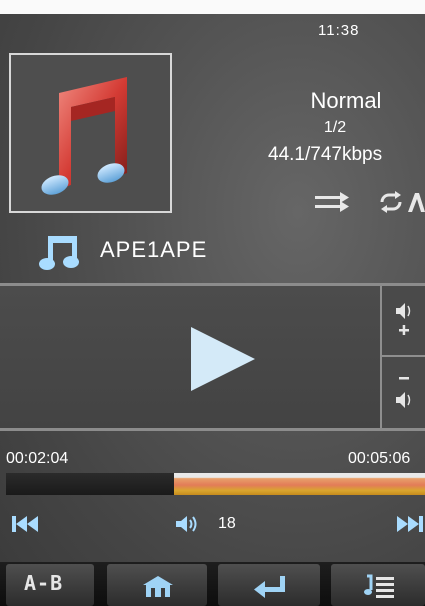  Describe the element at coordinates (403, 319) in the screenshot. I see `volume-up-icon` at that location.